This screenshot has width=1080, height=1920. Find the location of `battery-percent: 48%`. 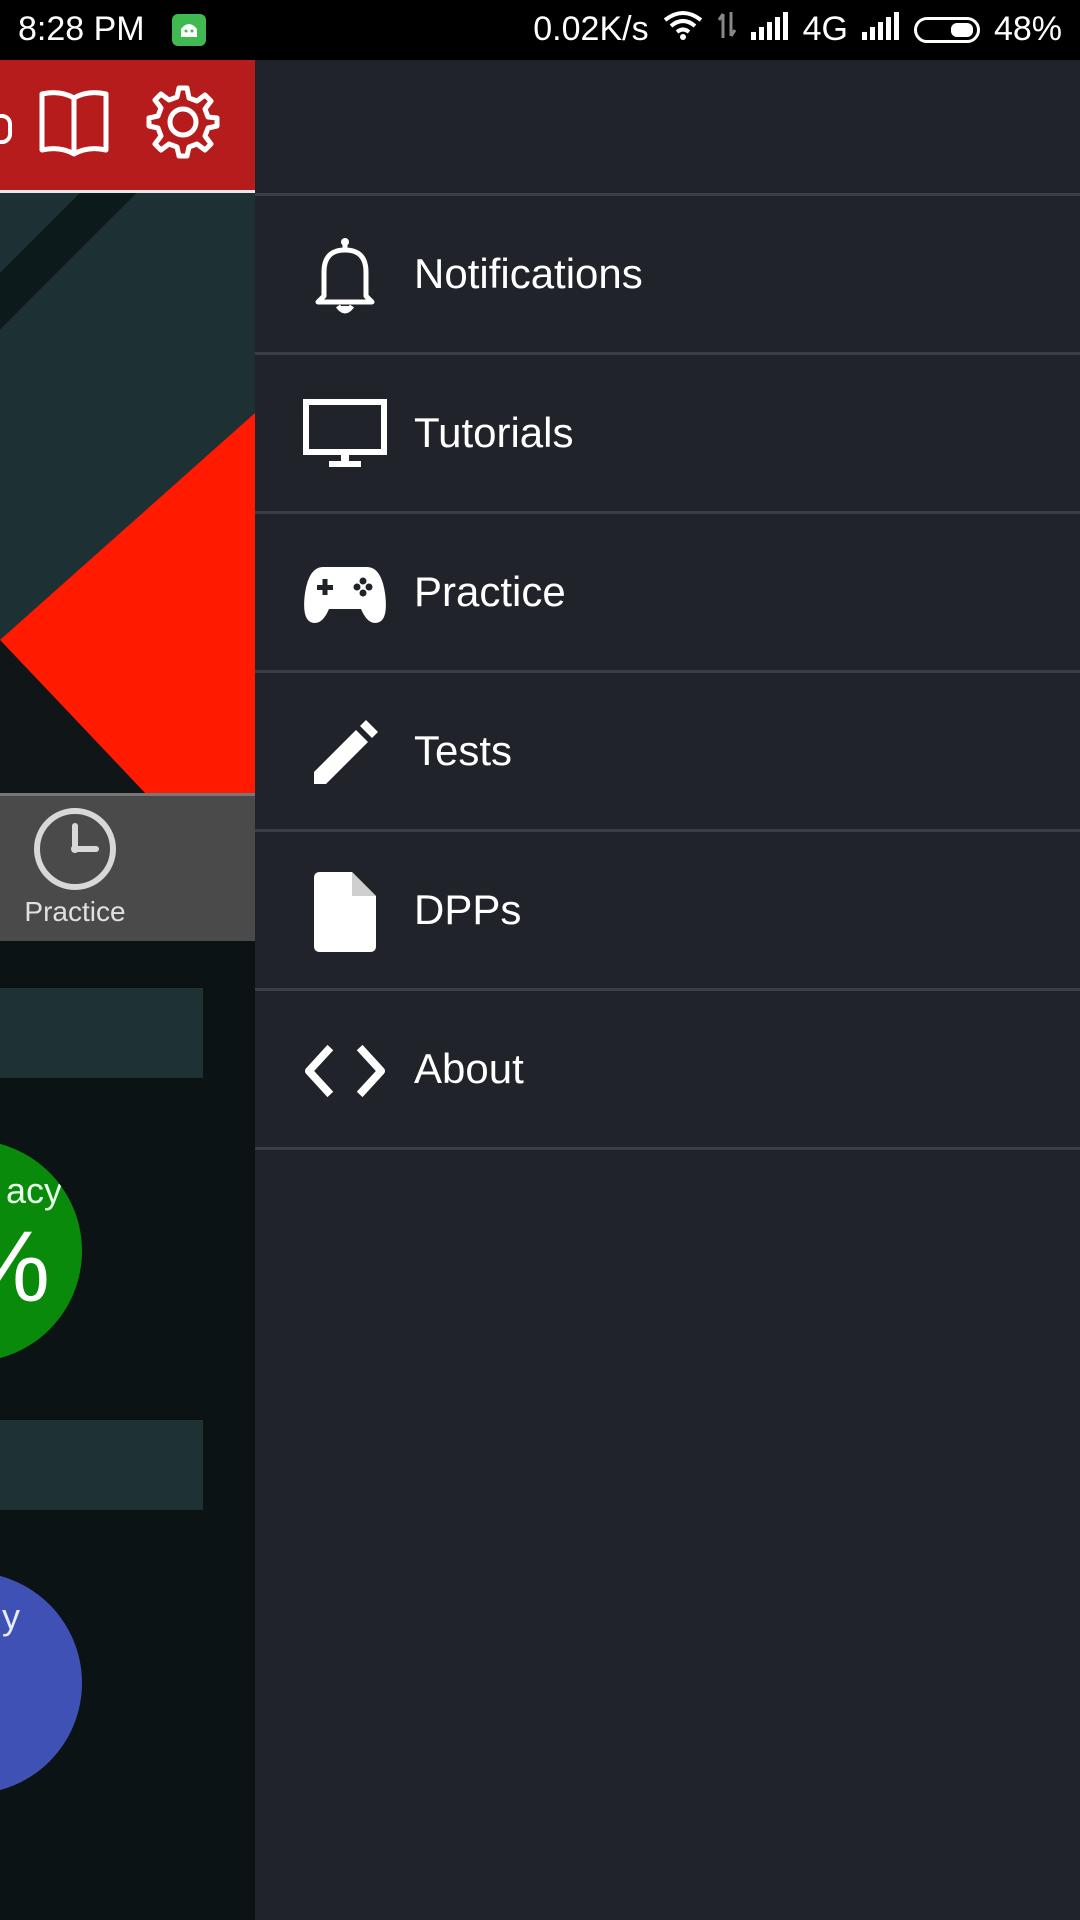

battery-percent: 48% is located at coordinates (1027, 29).